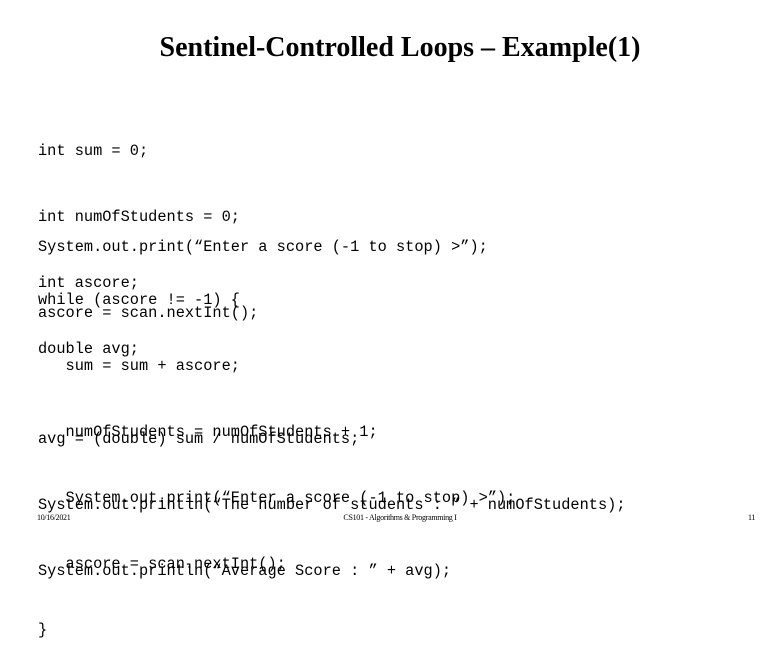 The image size is (780, 663). Describe the element at coordinates (139, 366) in the screenshot. I see `code-line: sum = sum + ascore;` at that location.